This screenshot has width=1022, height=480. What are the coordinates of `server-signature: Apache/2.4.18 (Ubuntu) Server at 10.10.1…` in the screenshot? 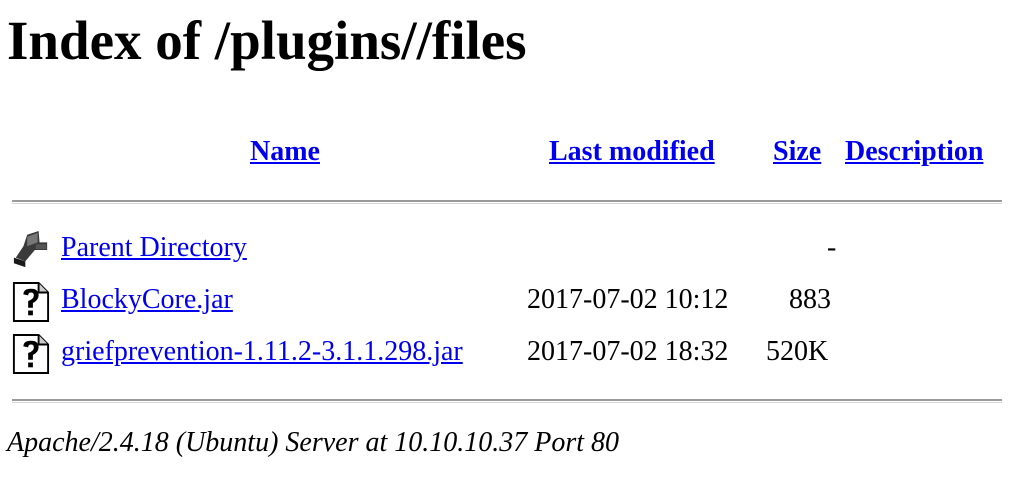 It's located at (313, 442).